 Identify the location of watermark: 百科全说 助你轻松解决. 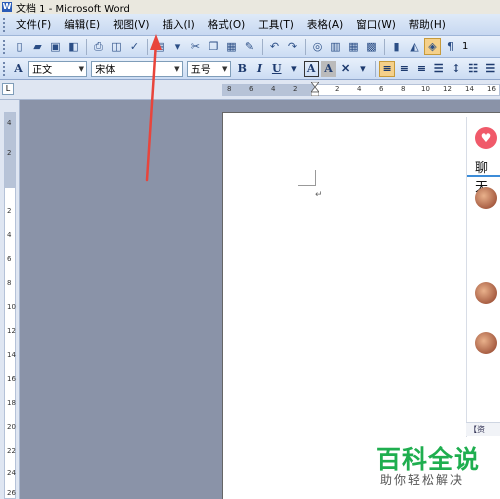
(430, 468).